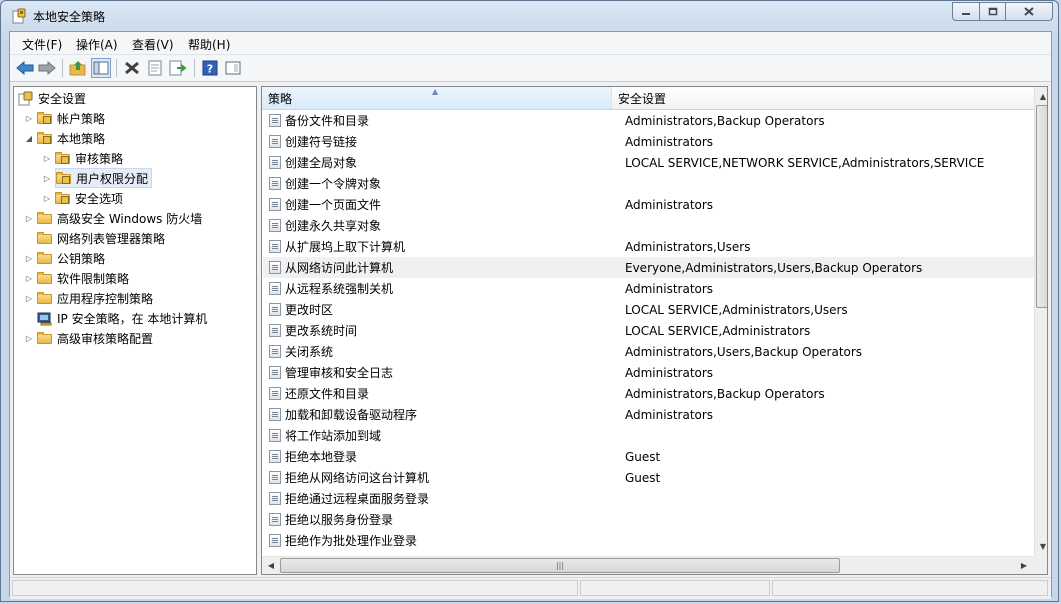  Describe the element at coordinates (233, 68) in the screenshot. I see `view-icon` at that location.